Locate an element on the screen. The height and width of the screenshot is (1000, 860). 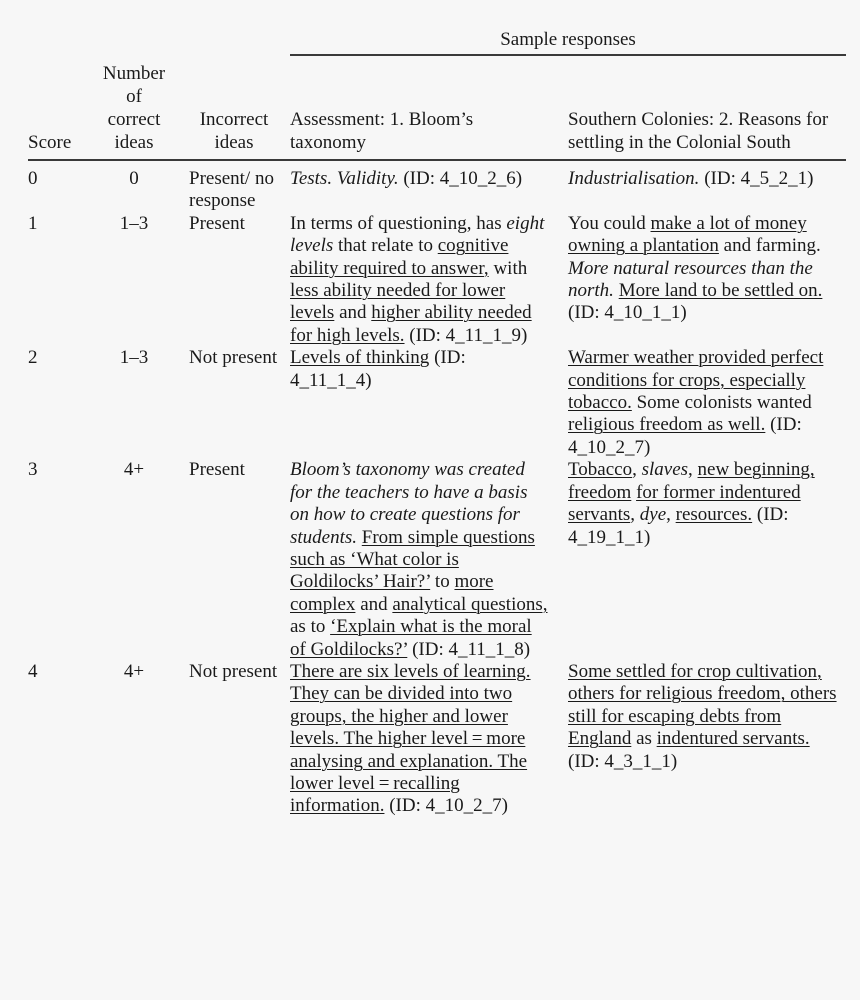
text-run-italic: Tests. Validity. is located at coordinates (344, 178).